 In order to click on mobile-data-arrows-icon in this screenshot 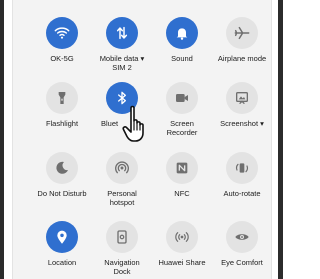, I will do `click(122, 33)`.